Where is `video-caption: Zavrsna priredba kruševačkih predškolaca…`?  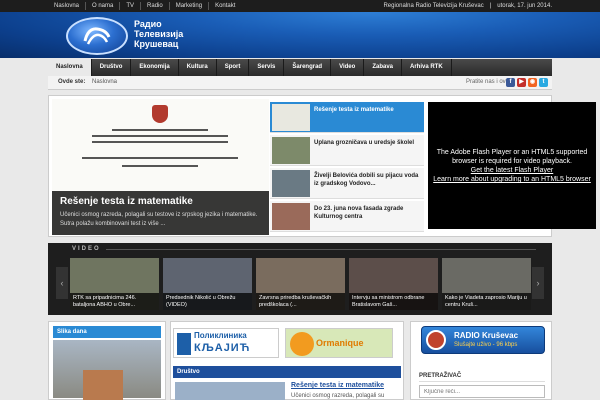
video-caption: Zavrsna priredba kruševačkih predškolaca… is located at coordinates (300, 301).